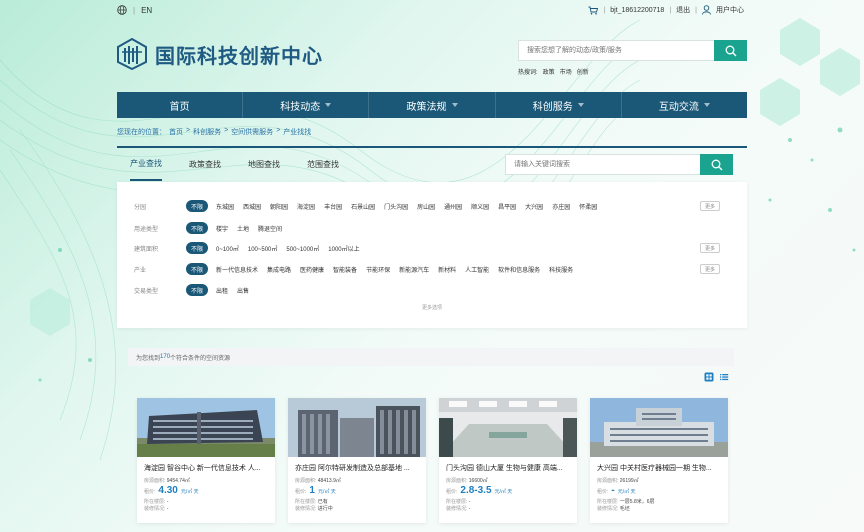 This screenshot has height=532, width=864. I want to click on rent-price: 4.30, so click(168, 490).